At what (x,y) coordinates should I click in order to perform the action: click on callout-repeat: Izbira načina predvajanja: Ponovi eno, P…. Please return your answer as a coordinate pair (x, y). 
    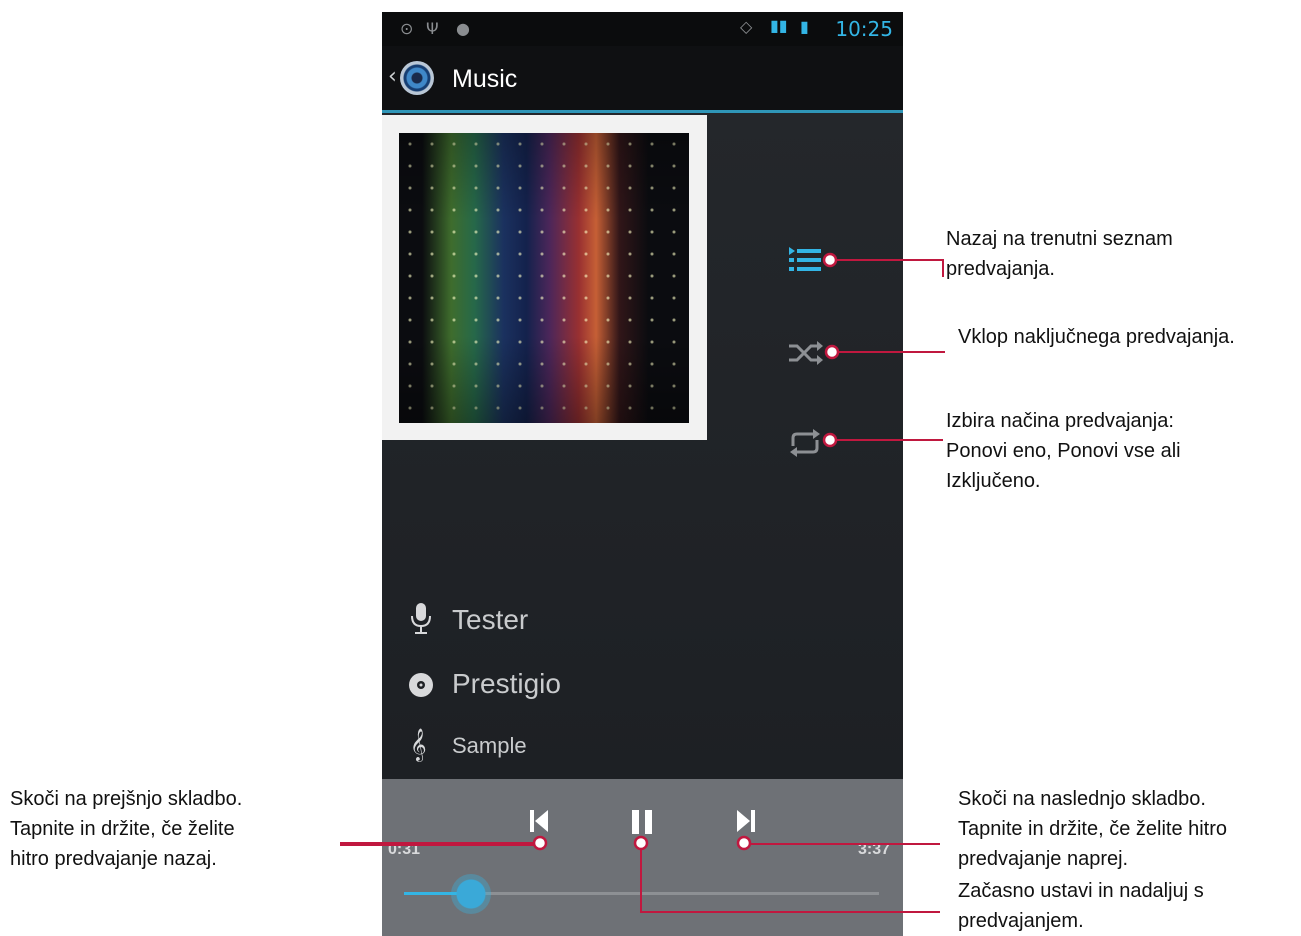
    Looking at the image, I should click on (1063, 451).